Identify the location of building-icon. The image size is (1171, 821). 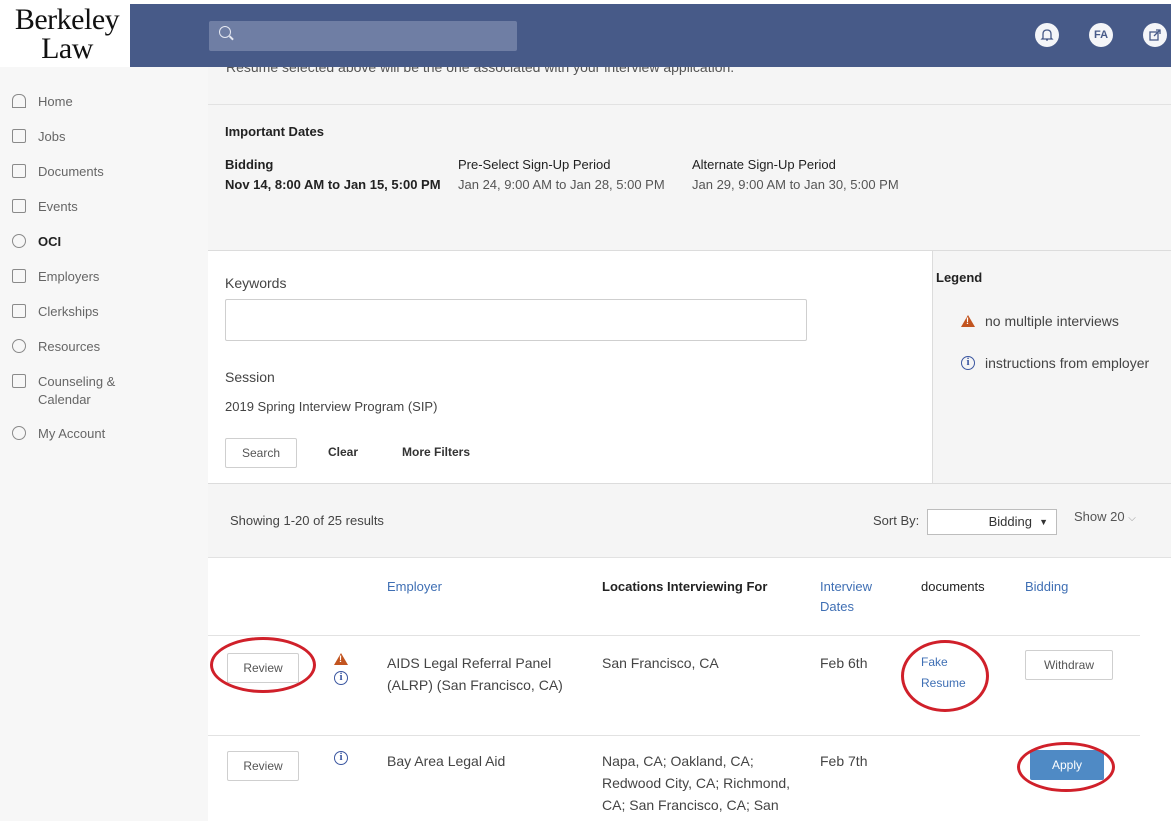
(19, 276).